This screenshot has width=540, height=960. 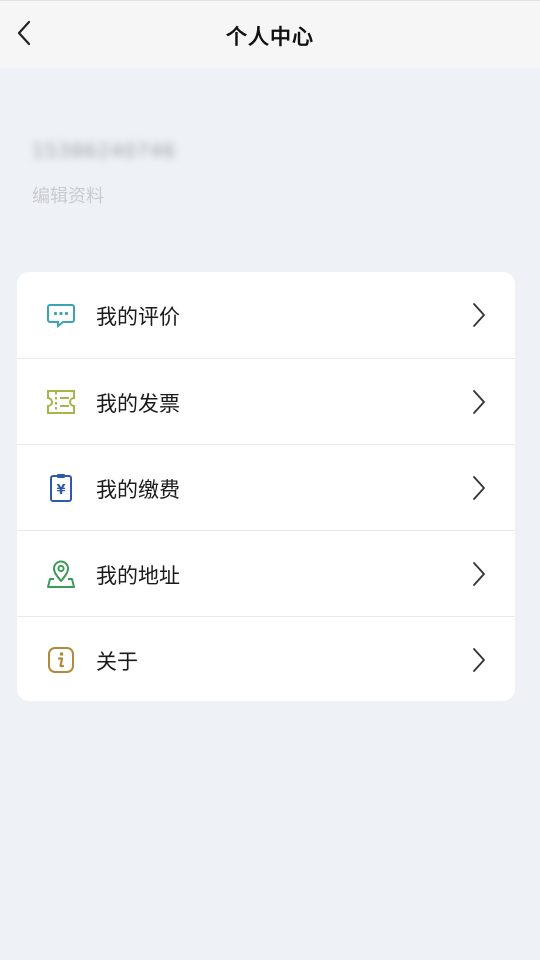 I want to click on menu-item-addresses: 我的地址, so click(x=266, y=573).